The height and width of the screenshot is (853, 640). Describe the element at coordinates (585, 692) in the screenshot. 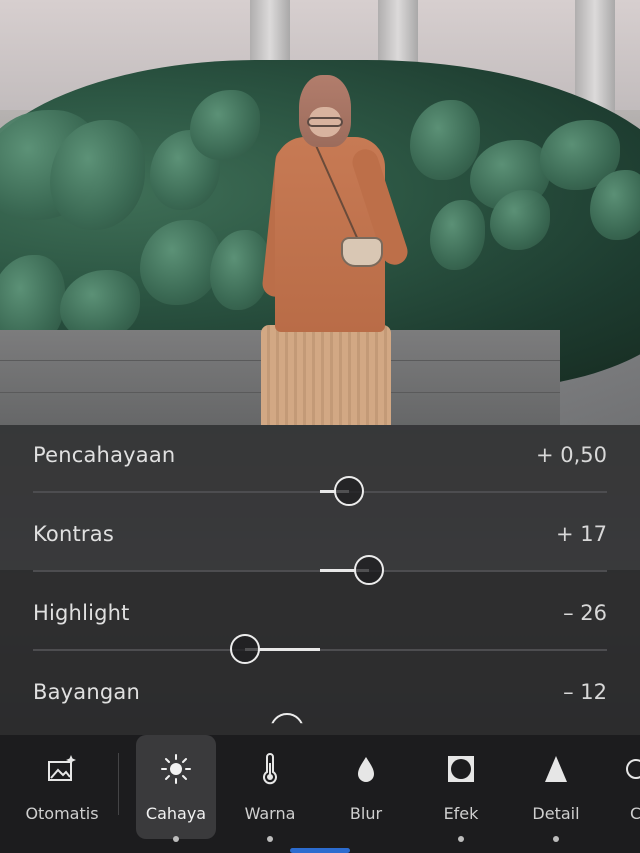

I see `shadows-value: – 12` at that location.